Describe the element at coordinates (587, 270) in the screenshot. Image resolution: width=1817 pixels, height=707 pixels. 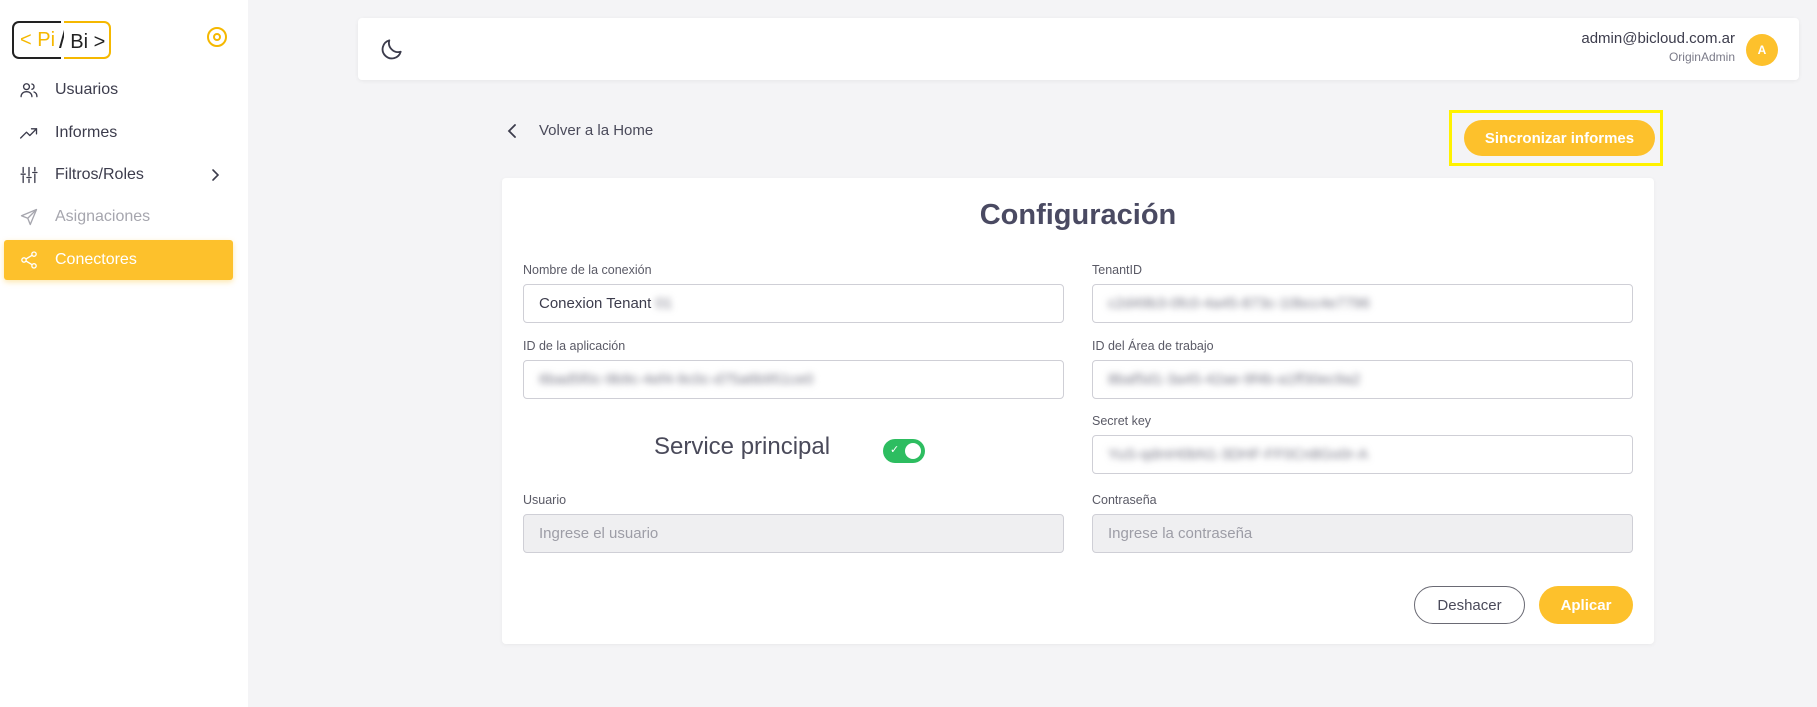
I see `field-label: Nombre de la conexión` at that location.